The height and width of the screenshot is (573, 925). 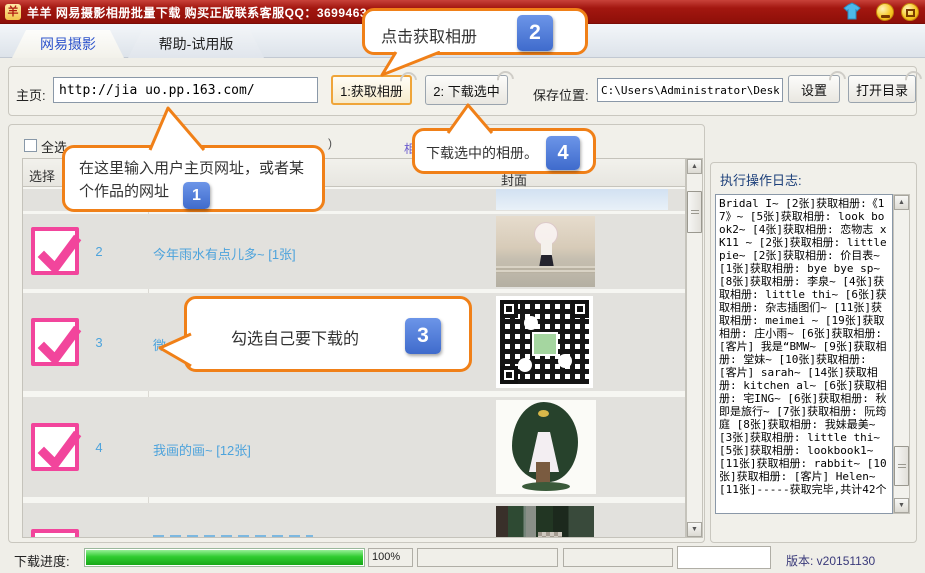 I want to click on callout-step-badge: 1, so click(x=196, y=195).